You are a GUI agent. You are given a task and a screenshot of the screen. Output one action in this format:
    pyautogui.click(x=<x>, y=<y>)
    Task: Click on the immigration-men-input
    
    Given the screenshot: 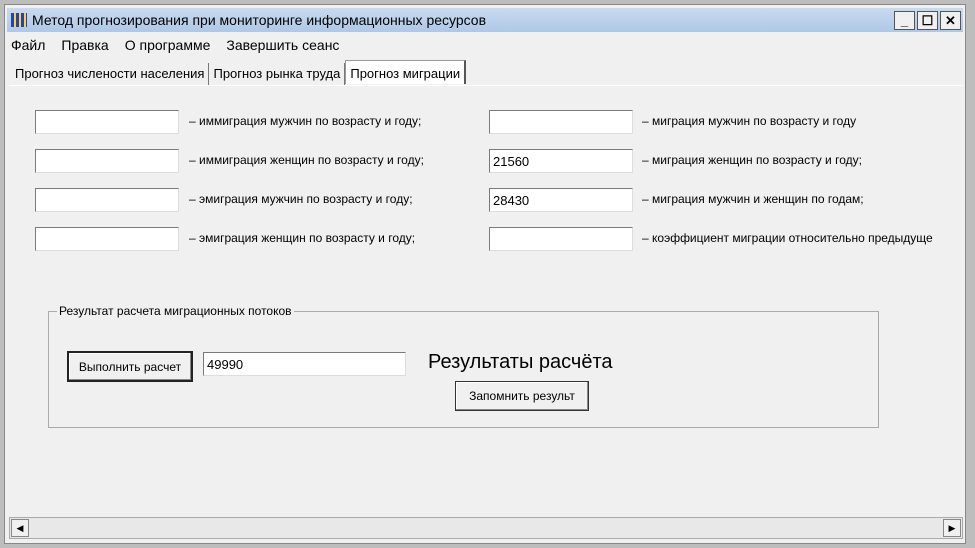 What is the action you would take?
    pyautogui.click(x=107, y=122)
    